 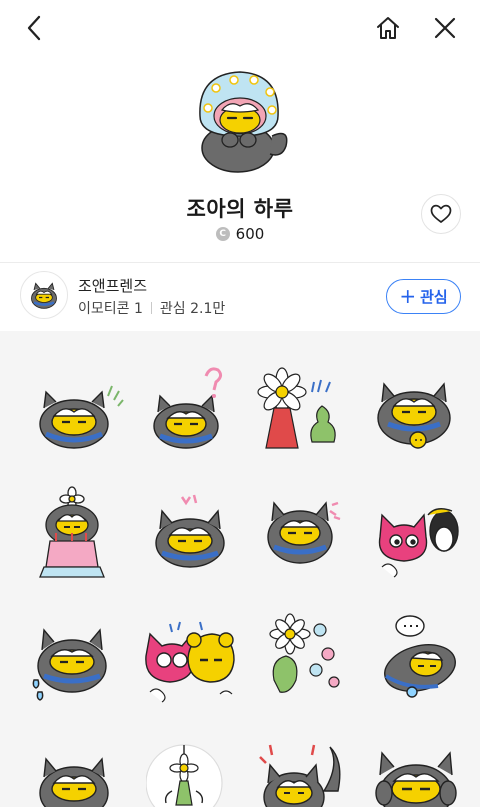 I want to click on home-button, so click(x=388, y=28).